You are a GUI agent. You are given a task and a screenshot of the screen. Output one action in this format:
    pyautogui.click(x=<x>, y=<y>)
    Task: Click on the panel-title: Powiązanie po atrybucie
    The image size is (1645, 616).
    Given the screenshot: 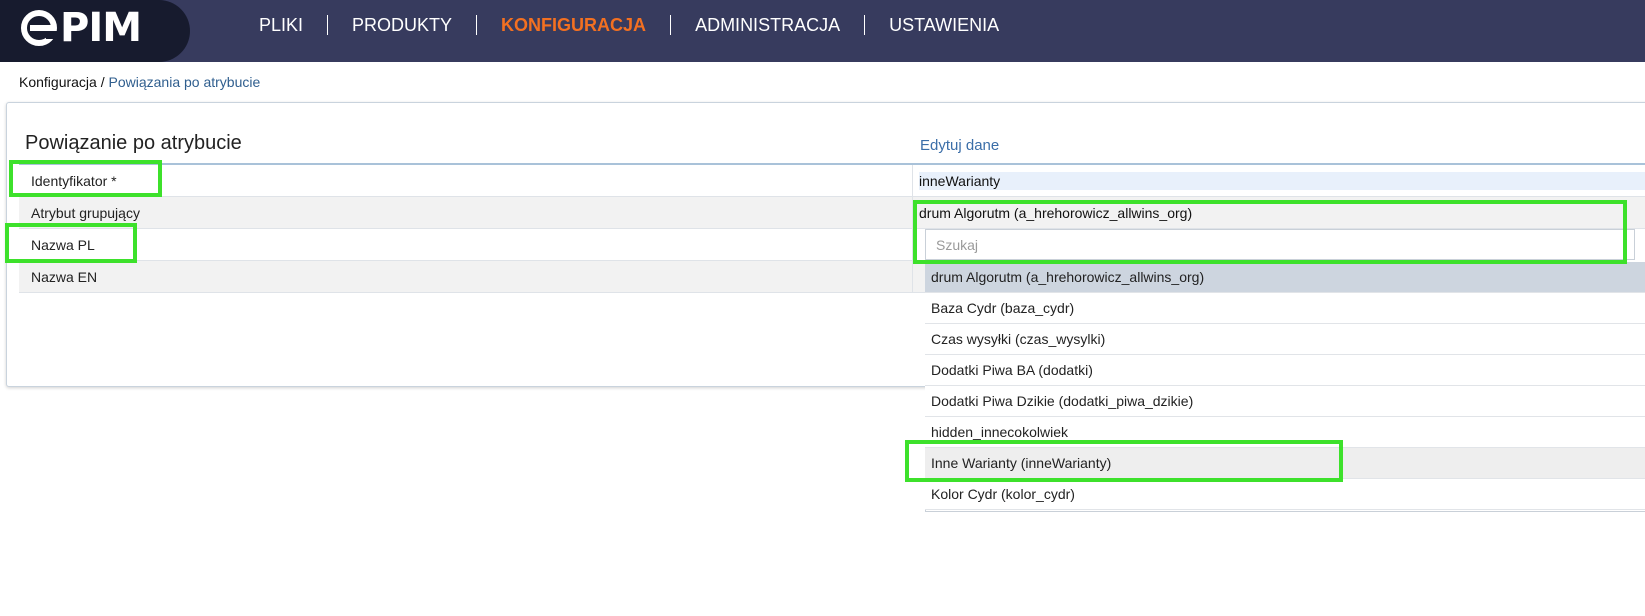 What is the action you would take?
    pyautogui.click(x=133, y=143)
    